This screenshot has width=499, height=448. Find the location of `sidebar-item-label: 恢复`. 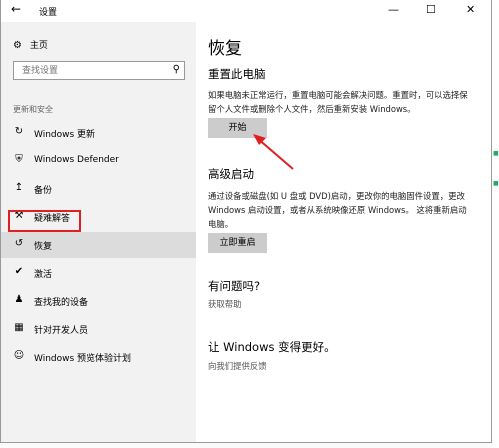

sidebar-item-label: 恢复 is located at coordinates (43, 247).